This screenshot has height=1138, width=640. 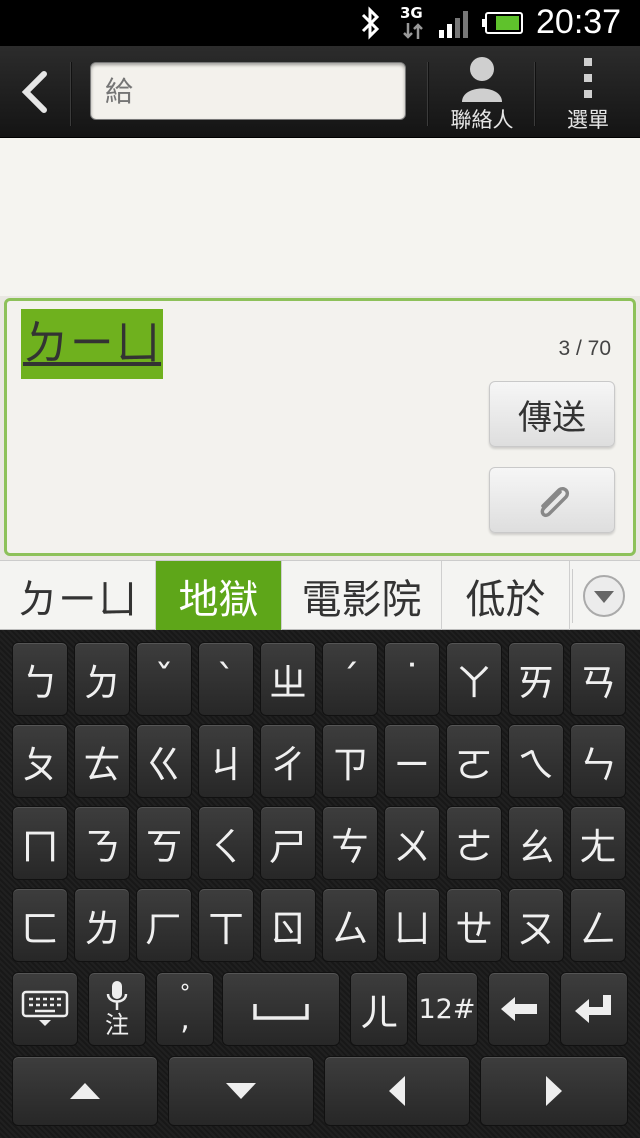 I want to click on cursor-down-key, so click(x=241, y=1091).